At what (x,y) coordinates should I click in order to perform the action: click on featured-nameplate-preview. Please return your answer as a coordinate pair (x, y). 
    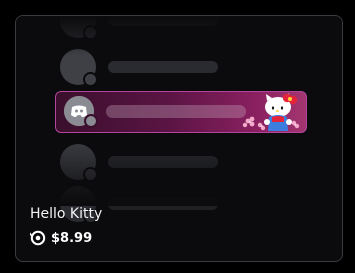
    Looking at the image, I should click on (181, 112).